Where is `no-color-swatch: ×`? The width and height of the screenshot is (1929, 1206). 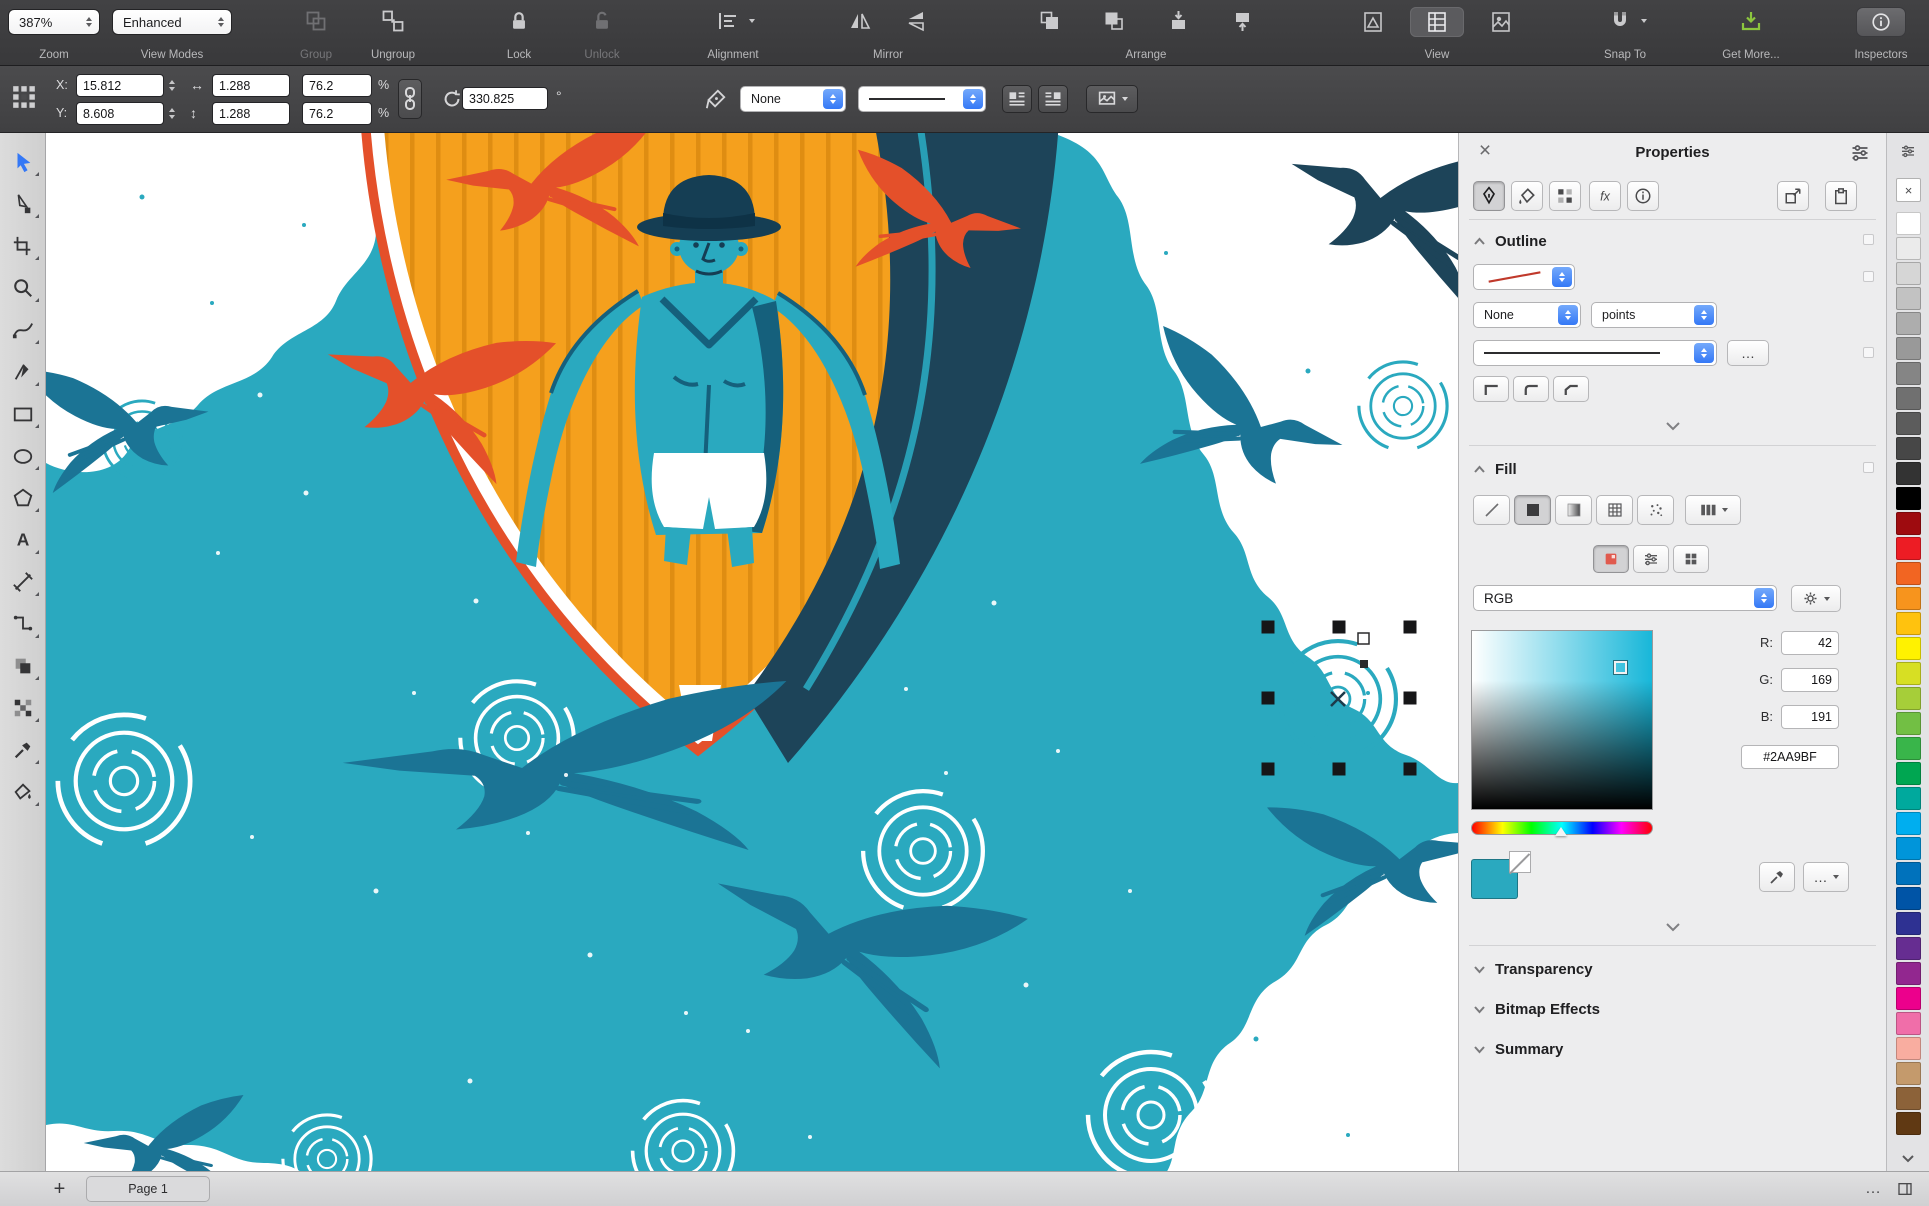
no-color-swatch: × is located at coordinates (1908, 190).